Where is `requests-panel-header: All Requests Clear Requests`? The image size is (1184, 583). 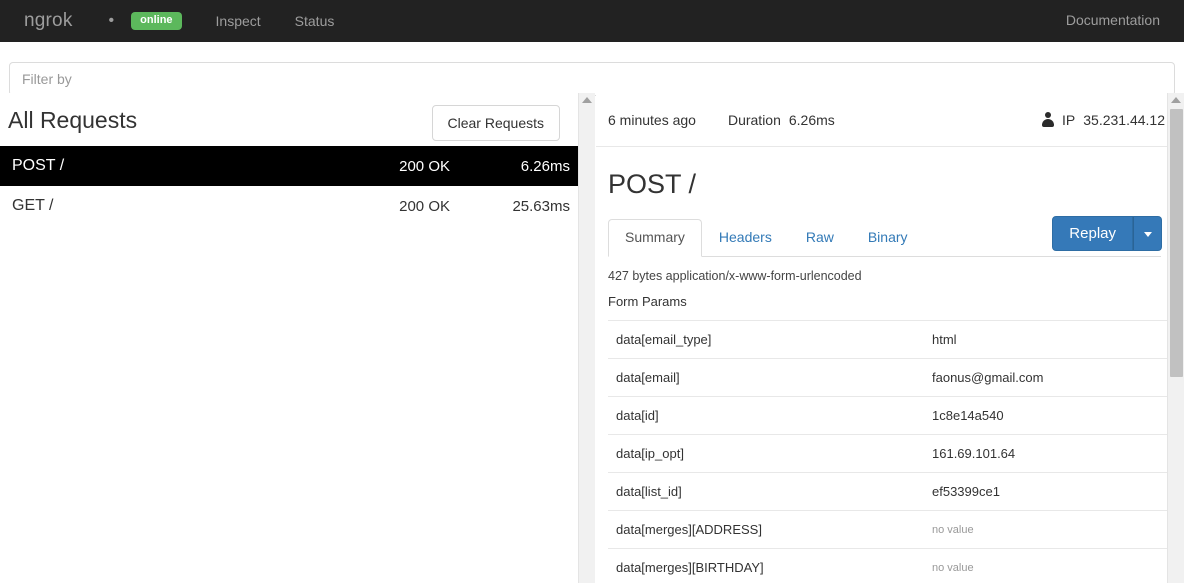
requests-panel-header: All Requests Clear Requests is located at coordinates (289, 119).